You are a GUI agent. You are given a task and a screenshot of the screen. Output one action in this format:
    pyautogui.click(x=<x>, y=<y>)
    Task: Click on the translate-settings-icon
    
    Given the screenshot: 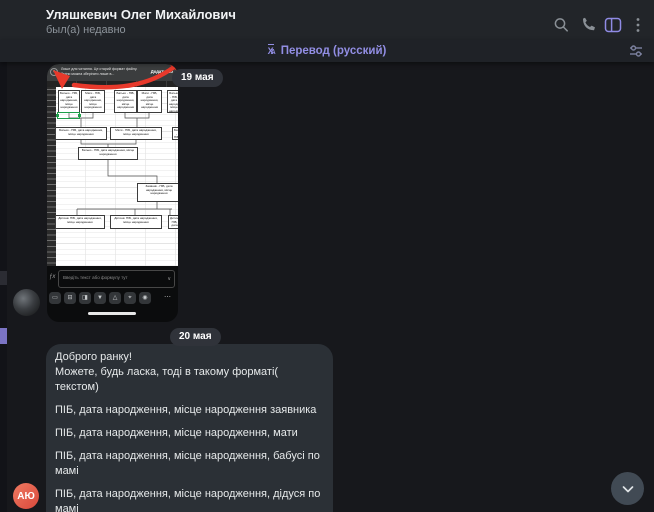 What is the action you would take?
    pyautogui.click(x=636, y=51)
    